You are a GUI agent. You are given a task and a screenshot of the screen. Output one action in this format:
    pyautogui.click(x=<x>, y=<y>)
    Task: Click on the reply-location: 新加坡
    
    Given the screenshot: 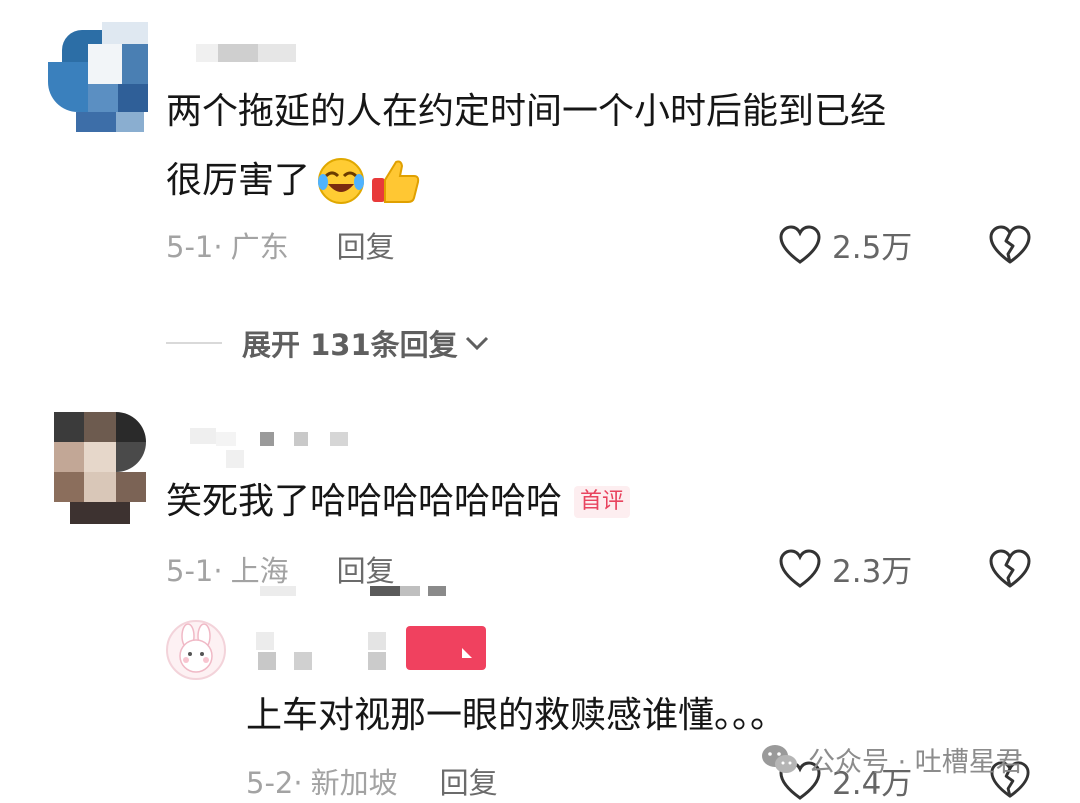 What is the action you would take?
    pyautogui.click(x=354, y=783)
    